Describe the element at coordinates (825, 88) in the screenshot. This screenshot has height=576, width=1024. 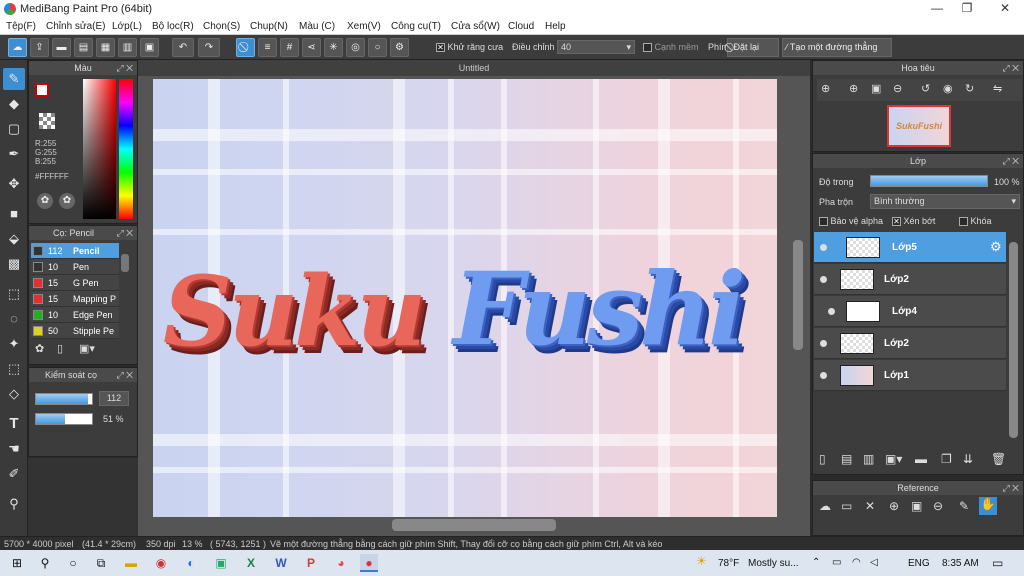
I see `zoom-fit-icon: ⊕` at that location.